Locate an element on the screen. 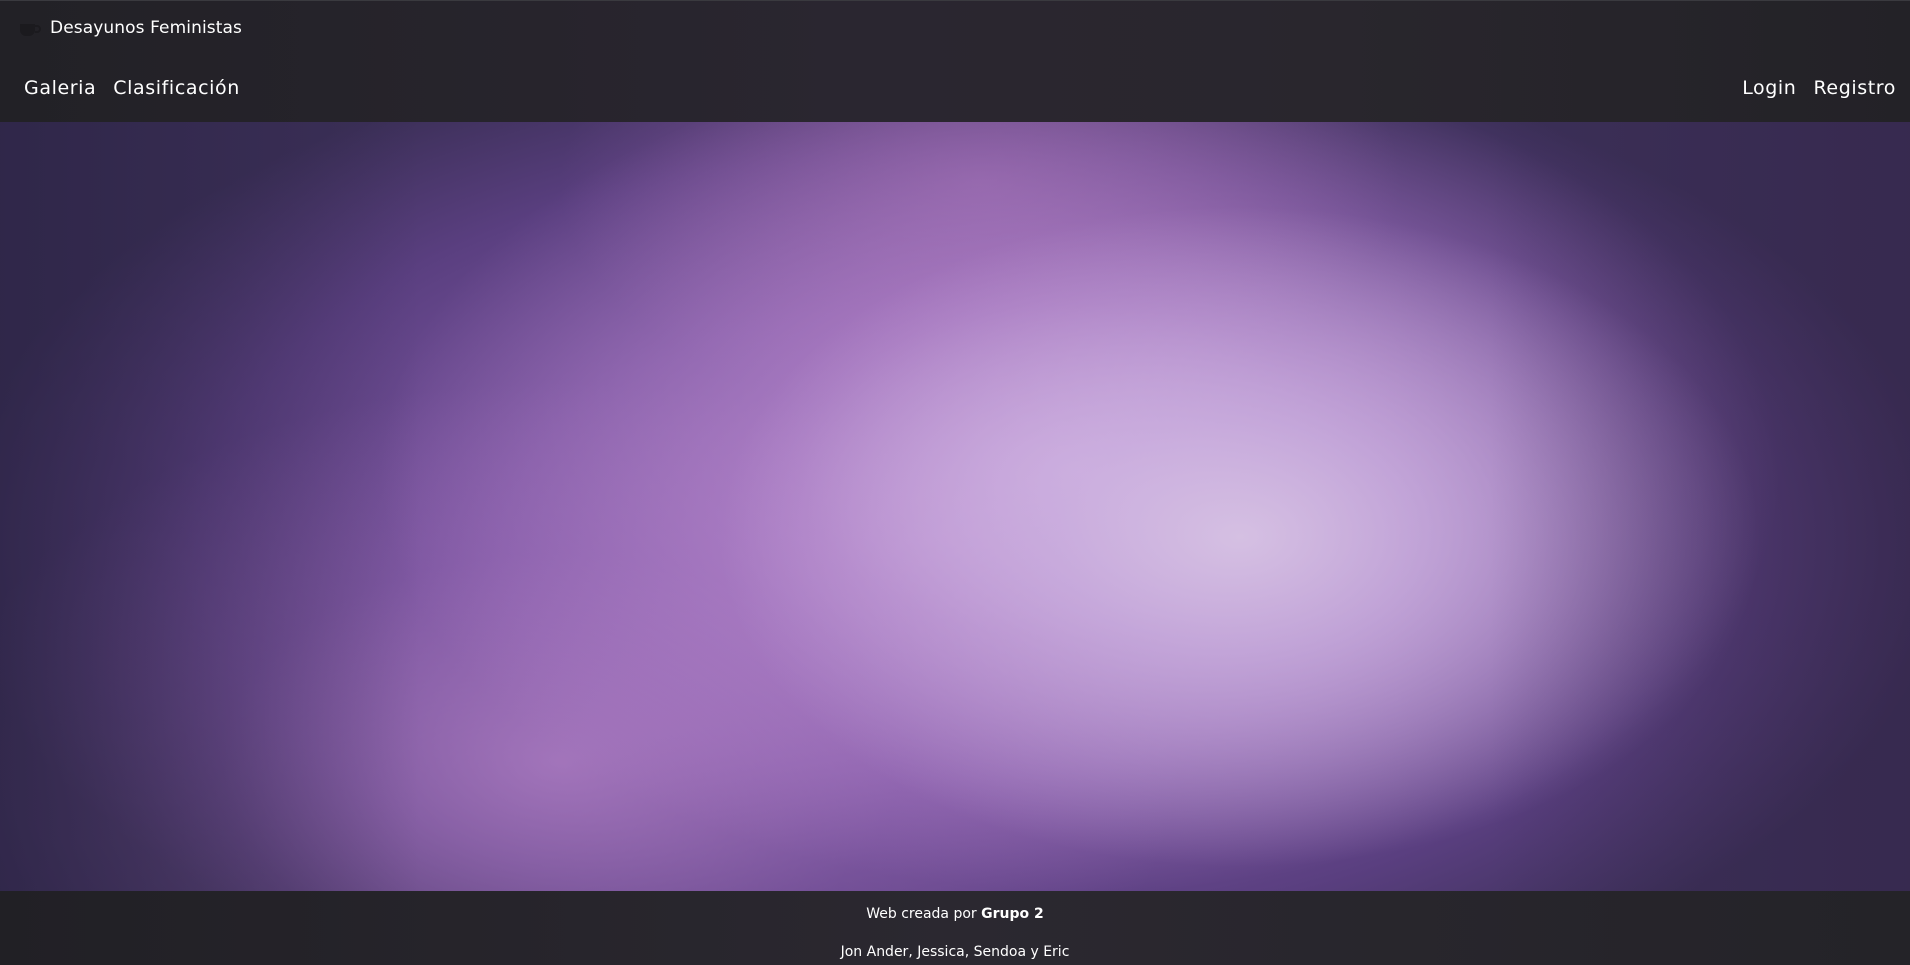 The height and width of the screenshot is (965, 1910). nav-link-login: Login is located at coordinates (1769, 88).